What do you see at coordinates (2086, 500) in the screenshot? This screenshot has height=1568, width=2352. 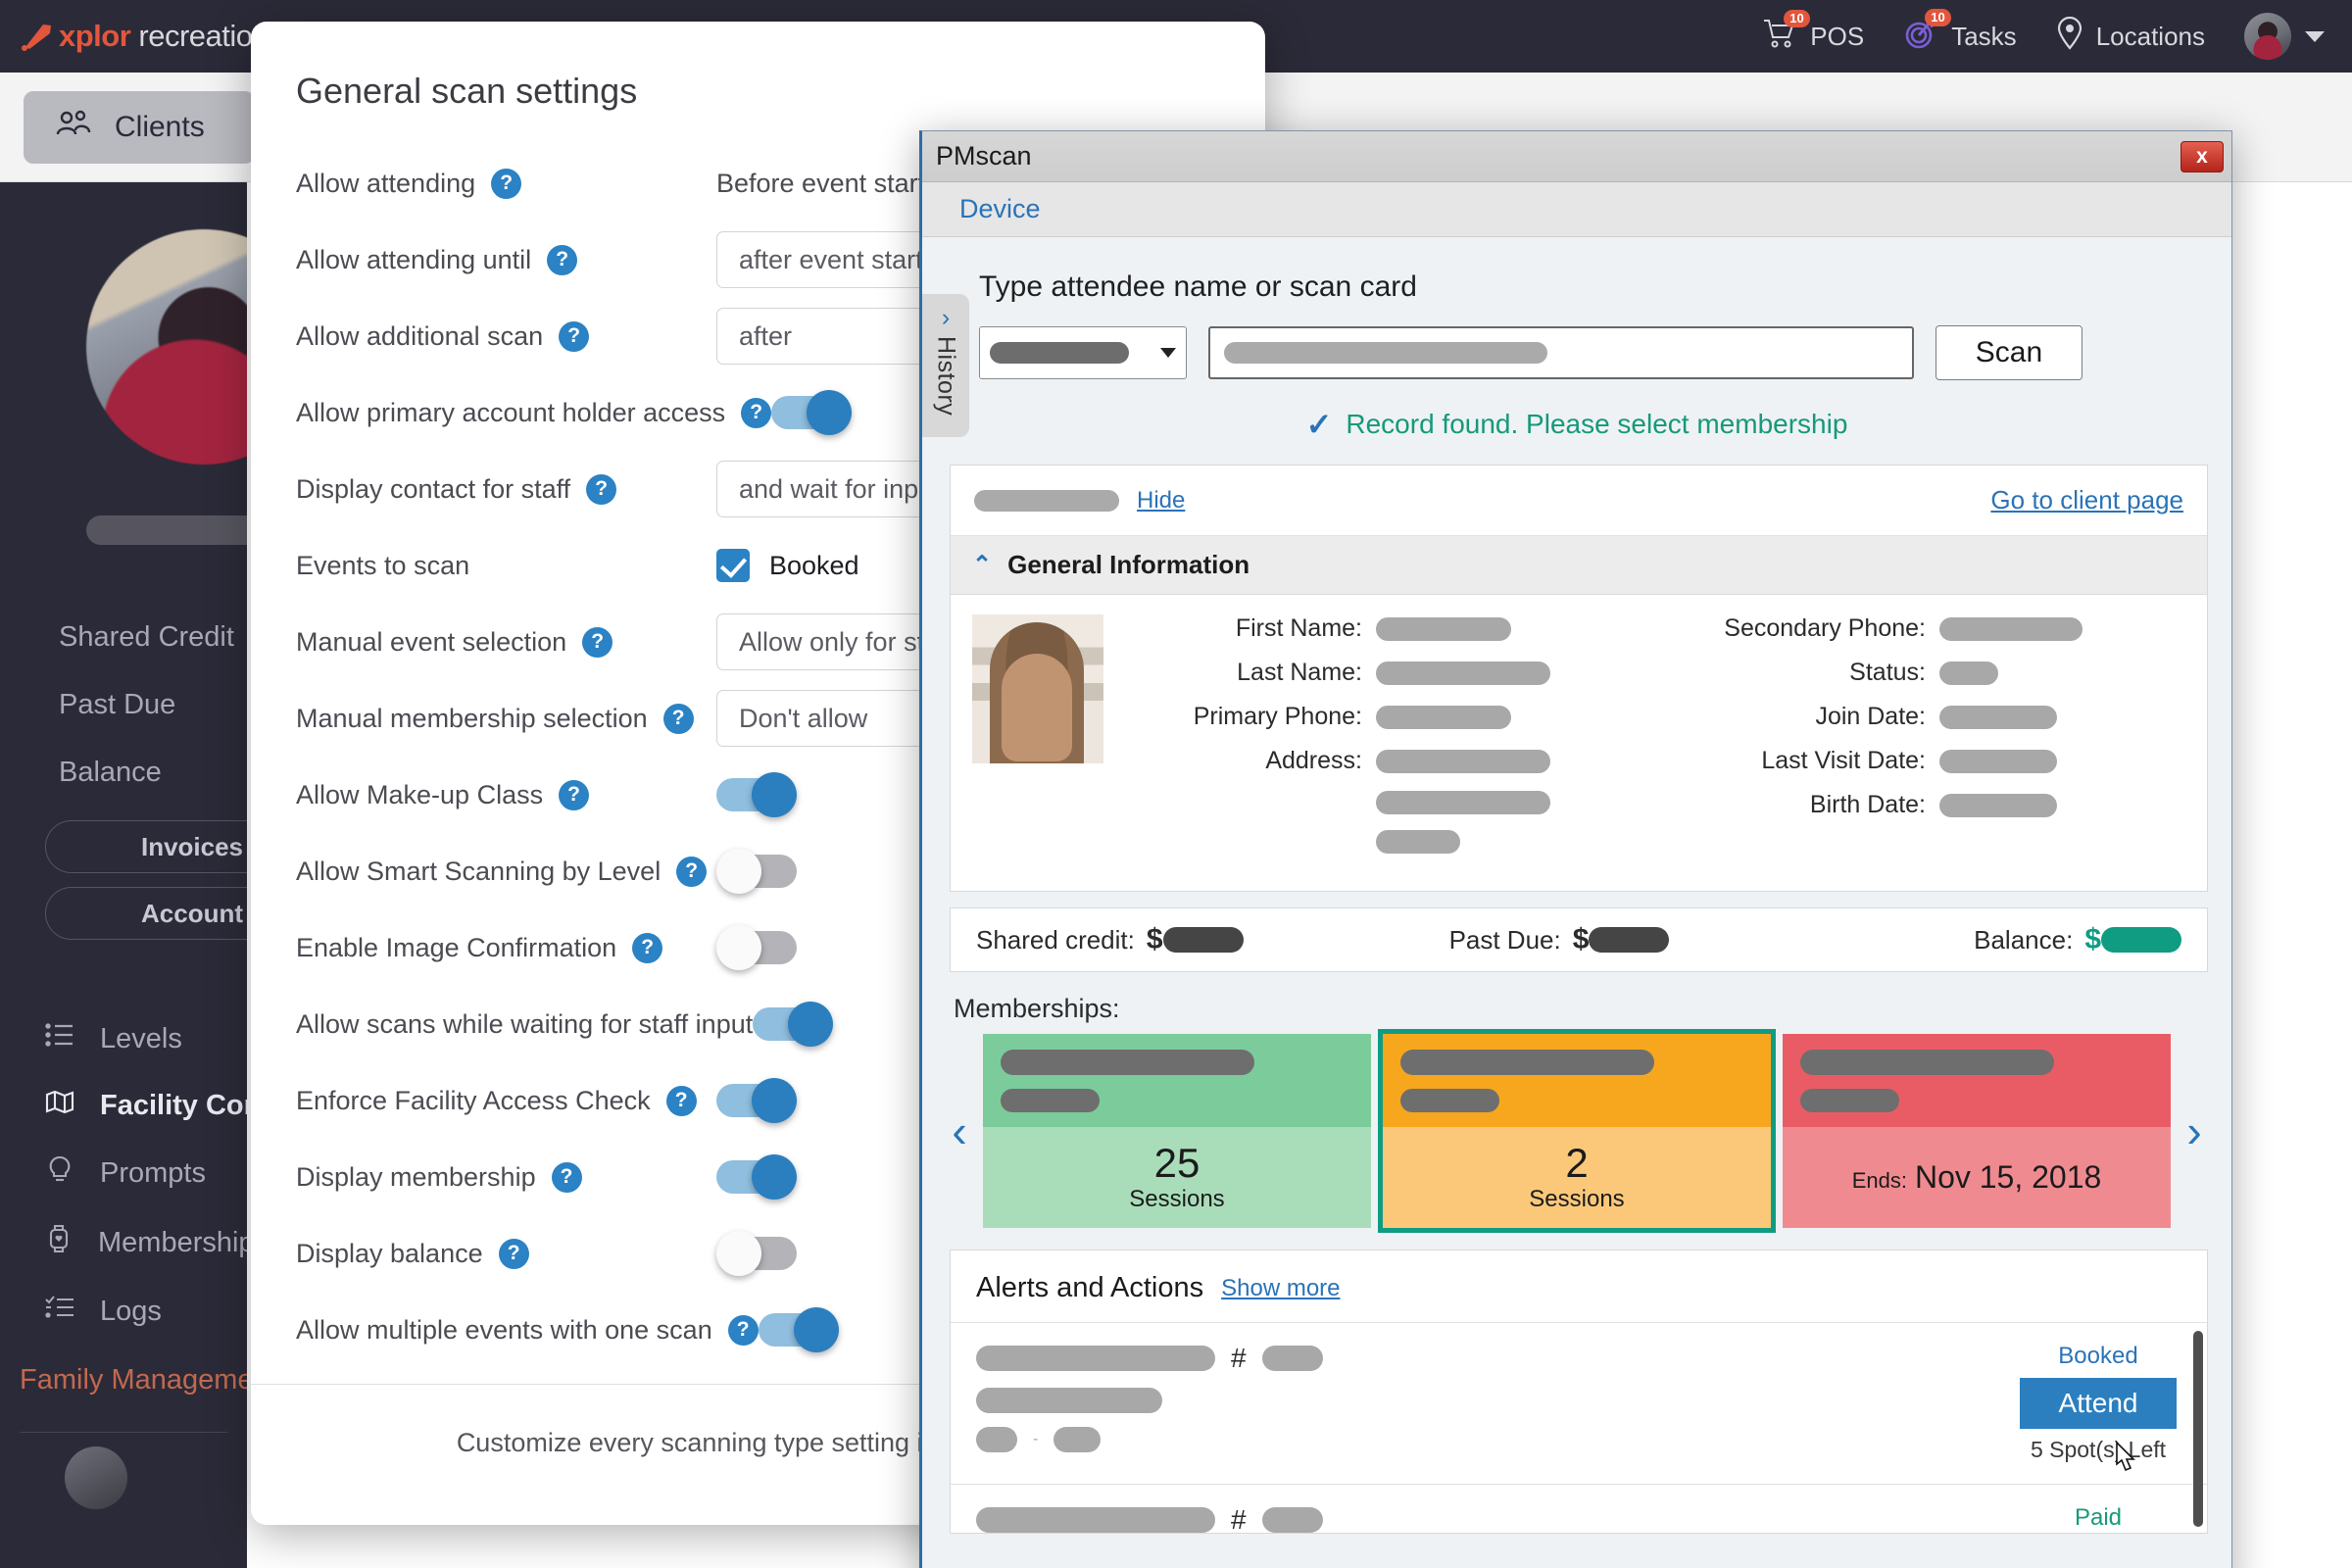 I see `go-to-client-page-link: Go to client page` at bounding box center [2086, 500].